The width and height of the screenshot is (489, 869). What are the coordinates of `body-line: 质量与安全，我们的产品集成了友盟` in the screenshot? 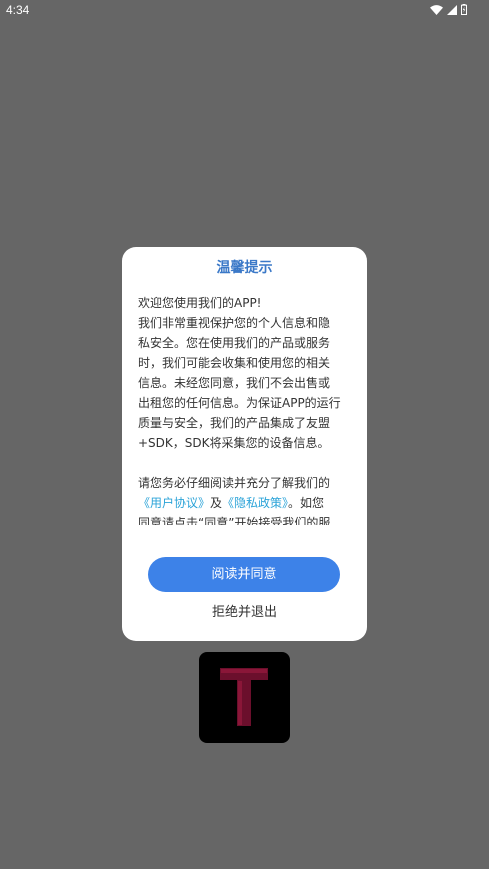 It's located at (234, 423).